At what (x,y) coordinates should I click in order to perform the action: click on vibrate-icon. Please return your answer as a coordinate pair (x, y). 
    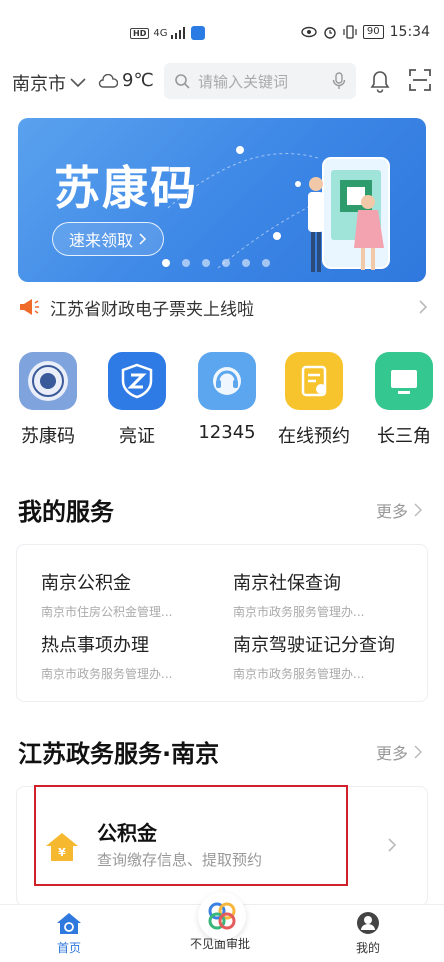
    Looking at the image, I should click on (350, 32).